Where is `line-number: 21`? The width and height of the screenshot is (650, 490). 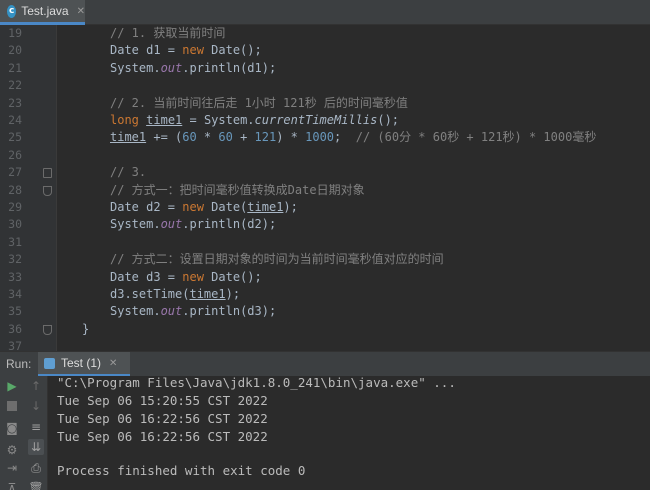
line-number: 21 is located at coordinates (15, 67).